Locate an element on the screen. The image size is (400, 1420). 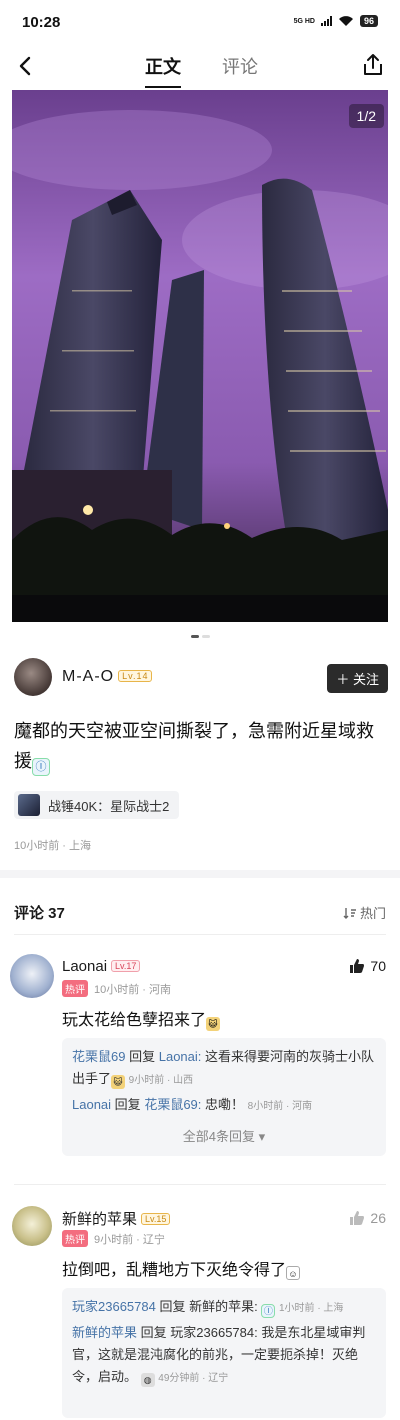
level-badge: Lv.17 is located at coordinates (126, 966).